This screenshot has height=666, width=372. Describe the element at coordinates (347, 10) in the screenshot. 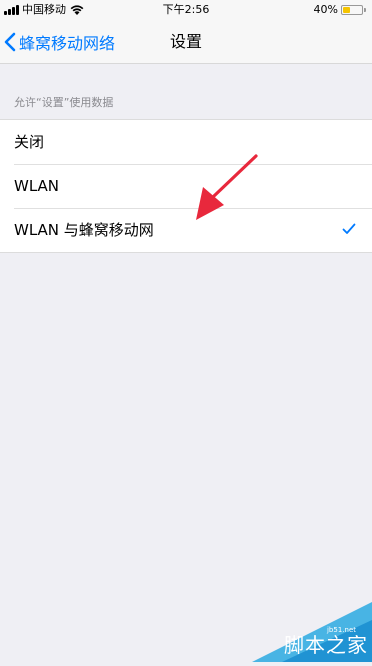

I see `battery-fill` at that location.